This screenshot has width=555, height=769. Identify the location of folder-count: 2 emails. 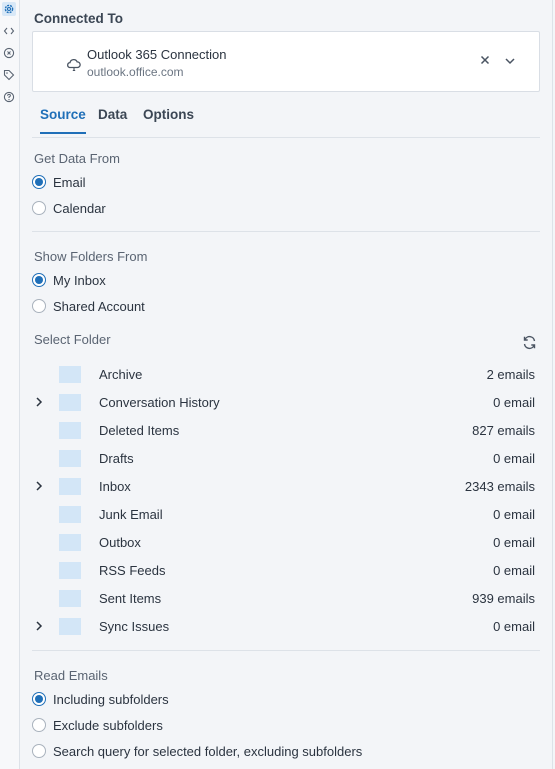
(510, 374).